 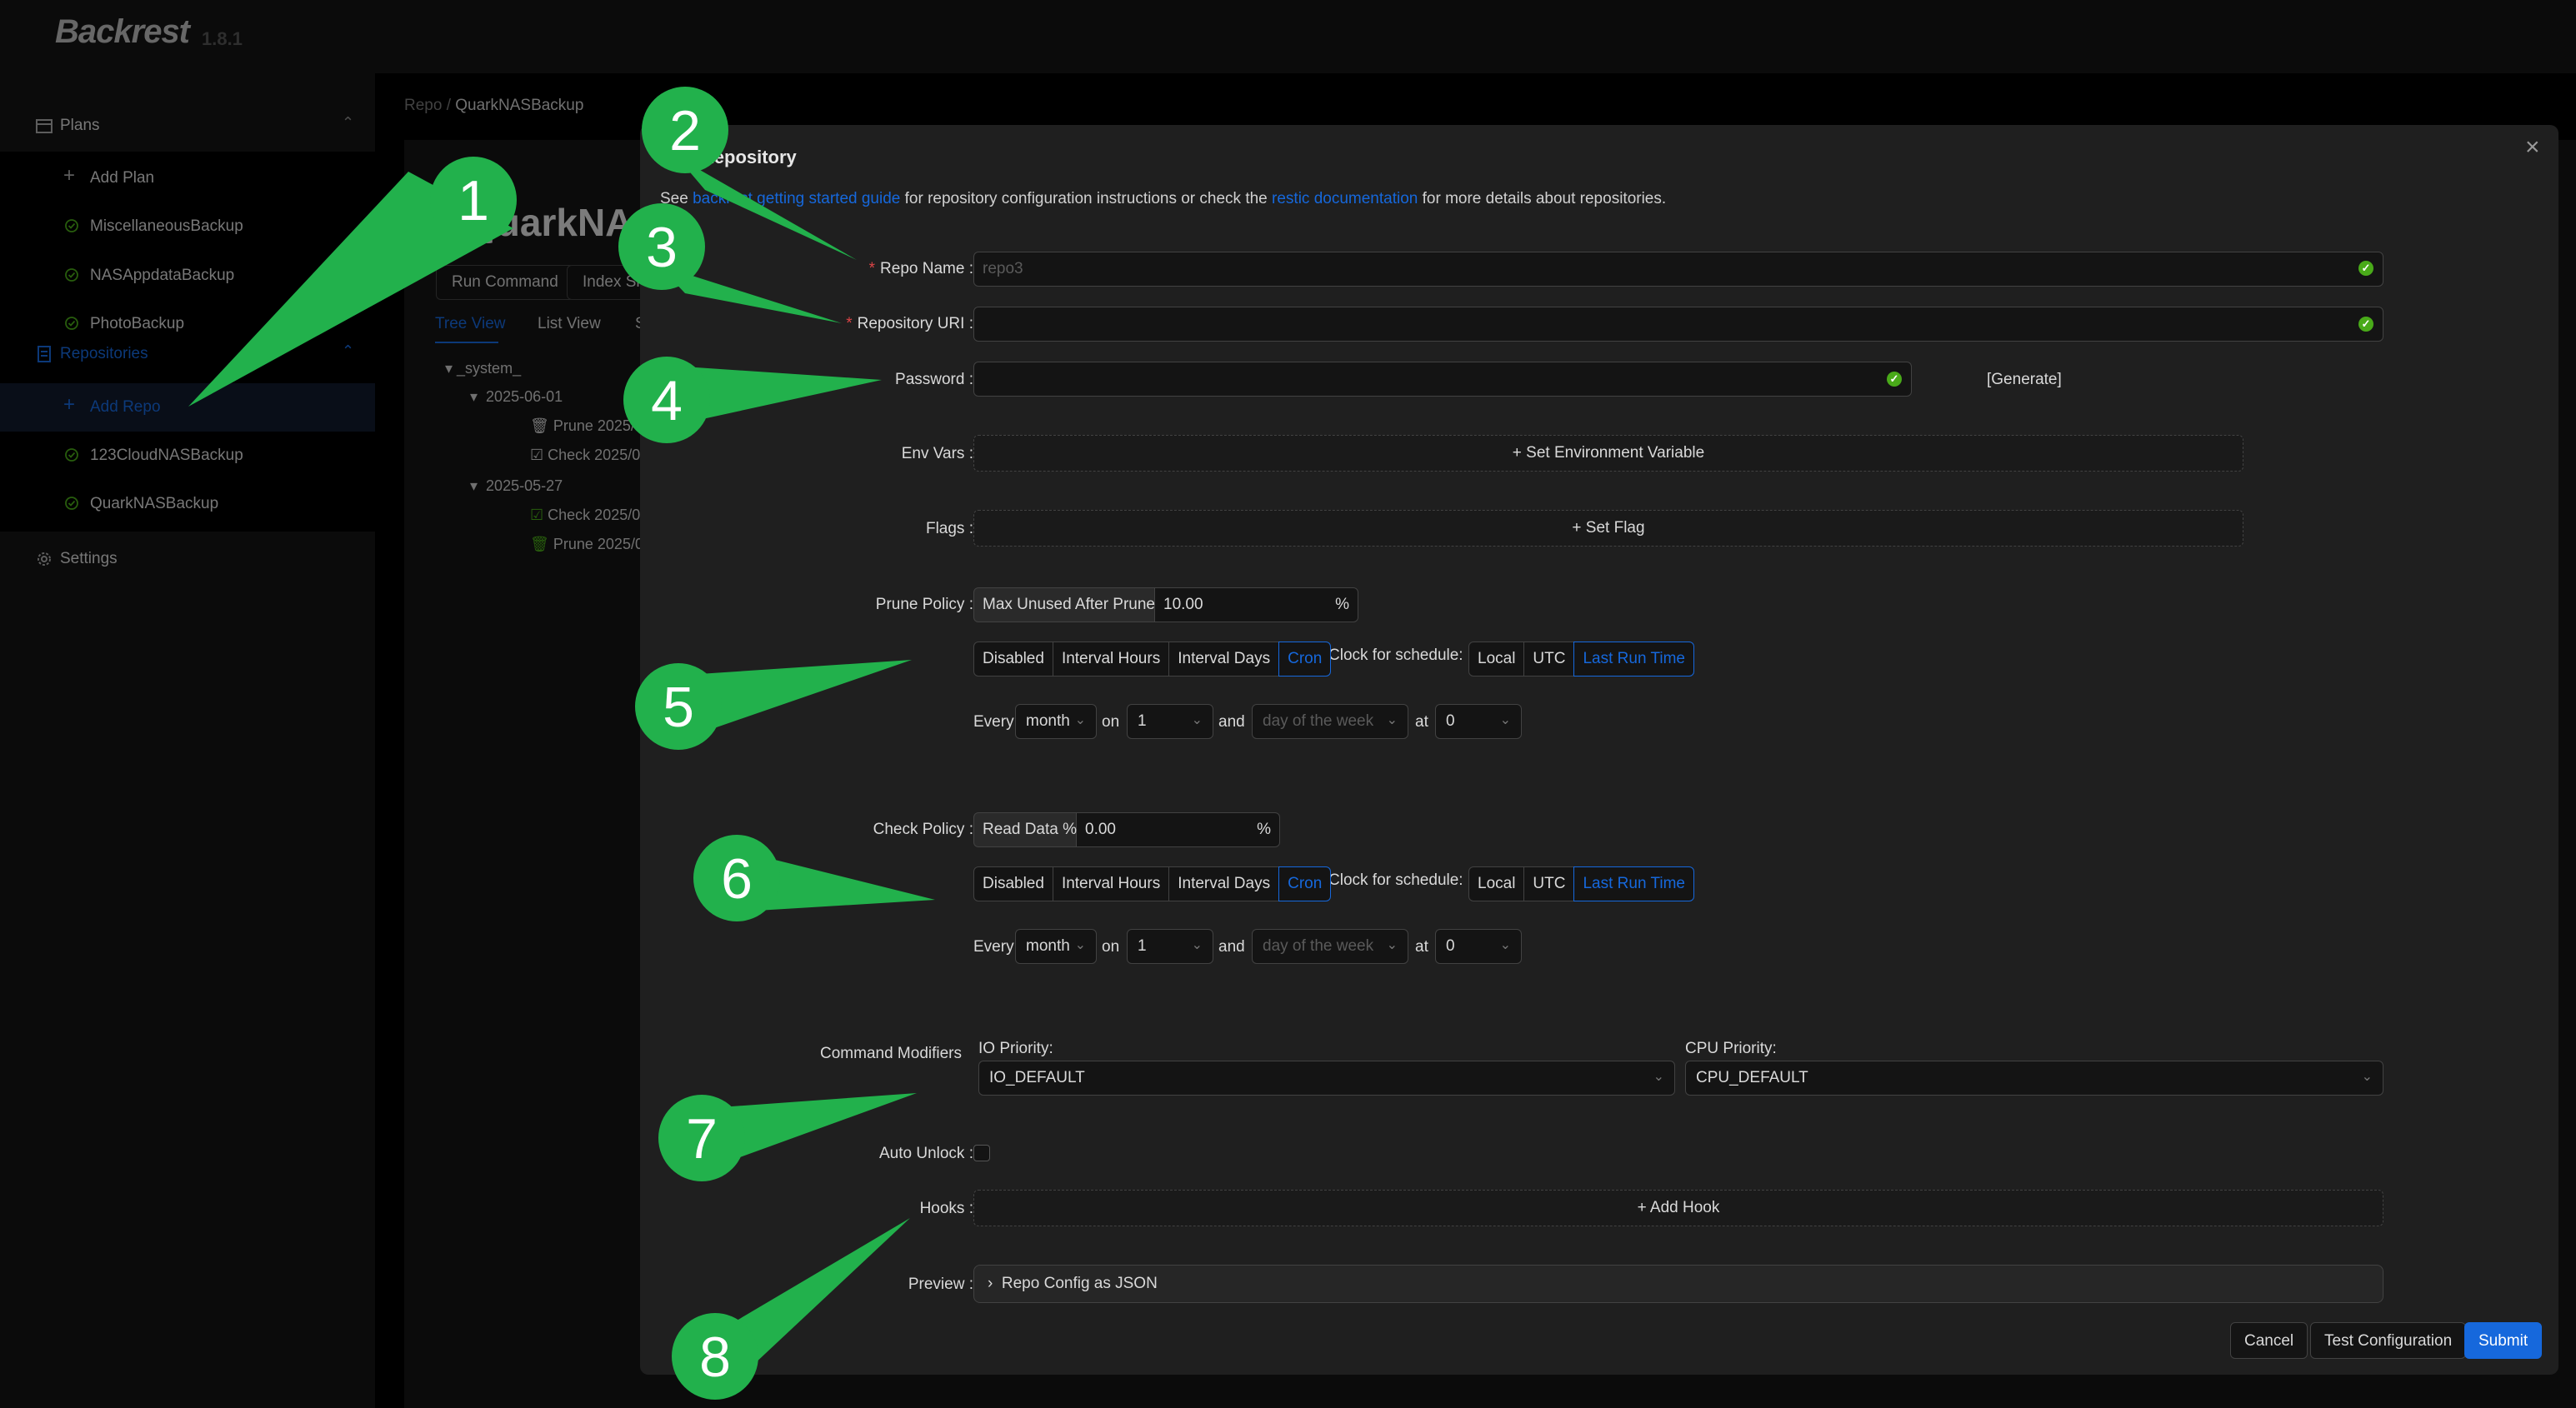 What do you see at coordinates (1326, 1078) in the screenshot?
I see `io-priority-select: IO_DEFAULT ⌄` at bounding box center [1326, 1078].